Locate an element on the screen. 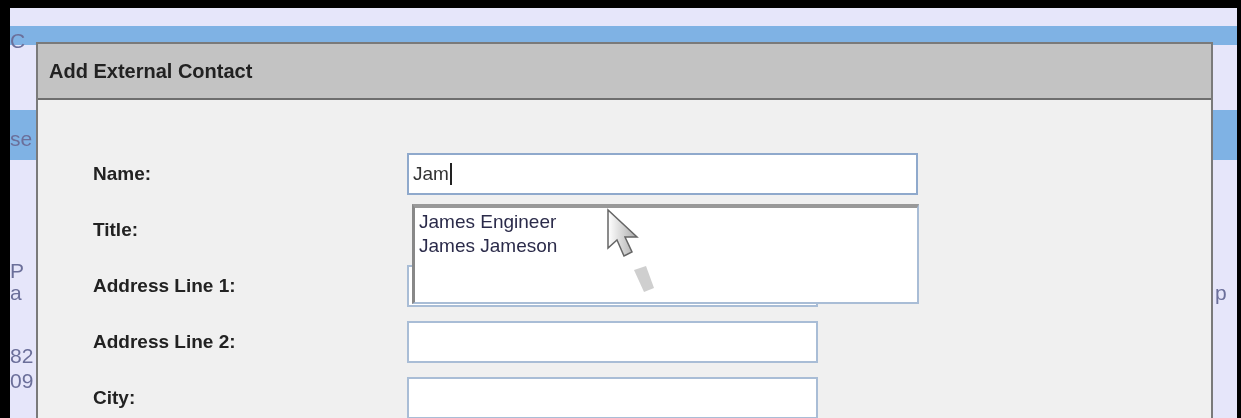  background-text: a is located at coordinates (16, 292).